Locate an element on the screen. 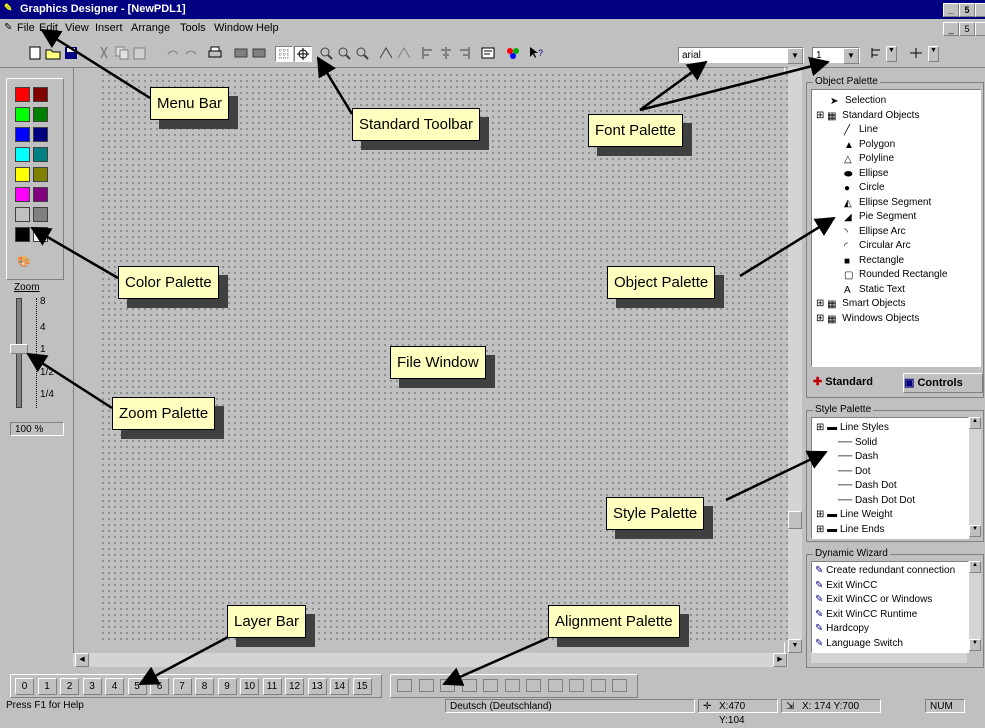  callout-alignment-palette: Alignment Palette is located at coordinates (614, 621).